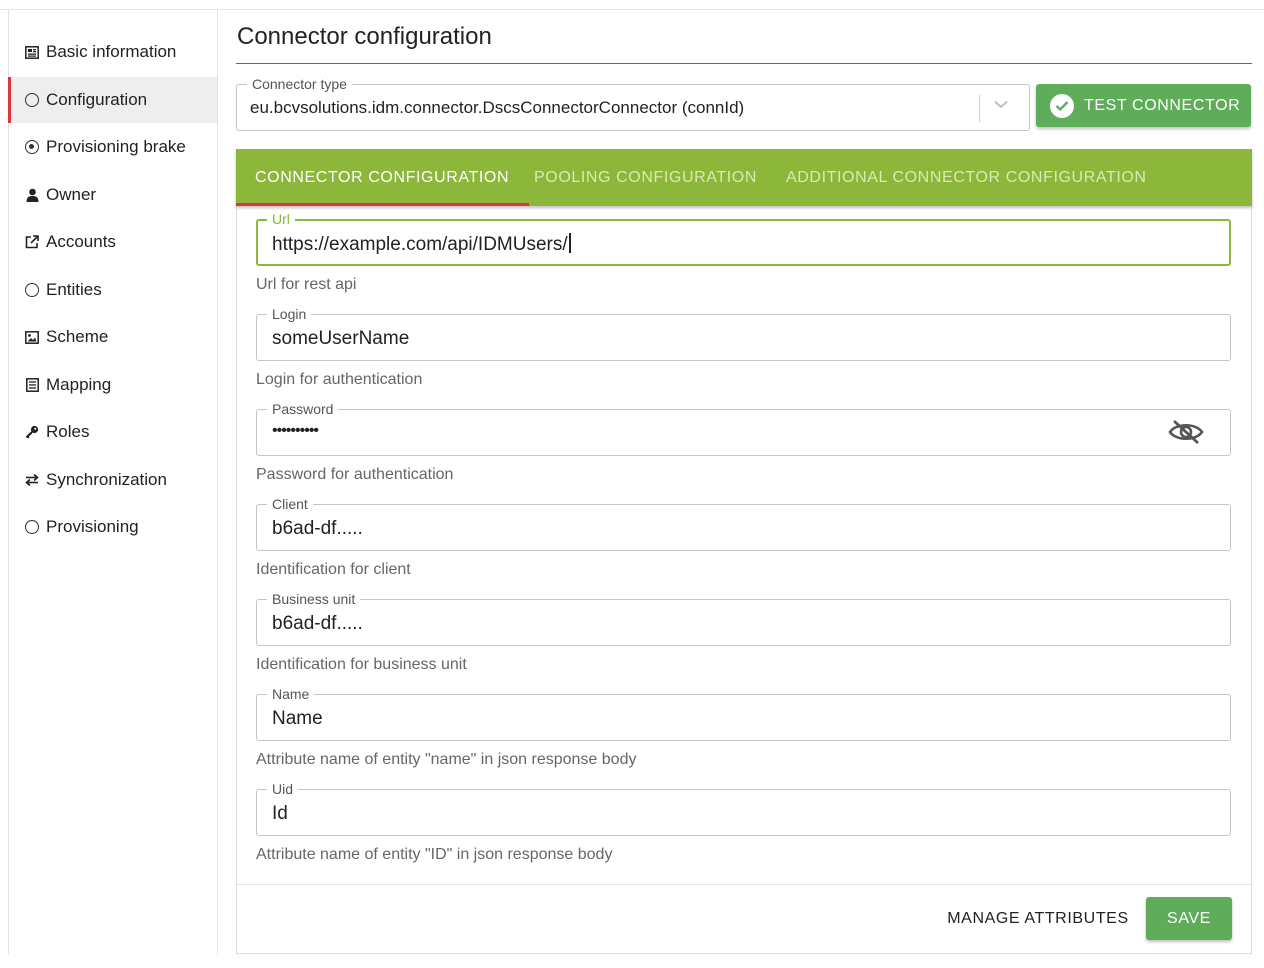 Image resolution: width=1264 pixels, height=968 pixels. What do you see at coordinates (281, 219) in the screenshot?
I see `url-label: Url` at bounding box center [281, 219].